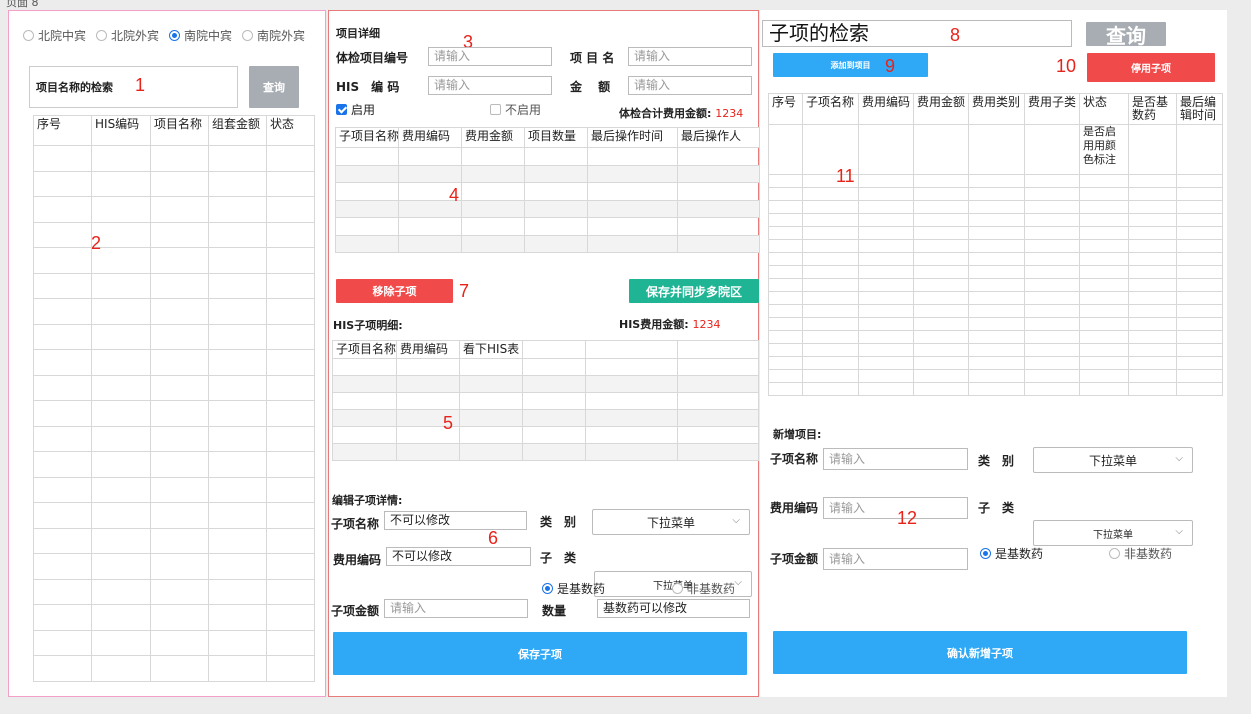 The height and width of the screenshot is (714, 1251). I want to click on new-non-basic-drug-radio: 非基数药, so click(1140, 553).